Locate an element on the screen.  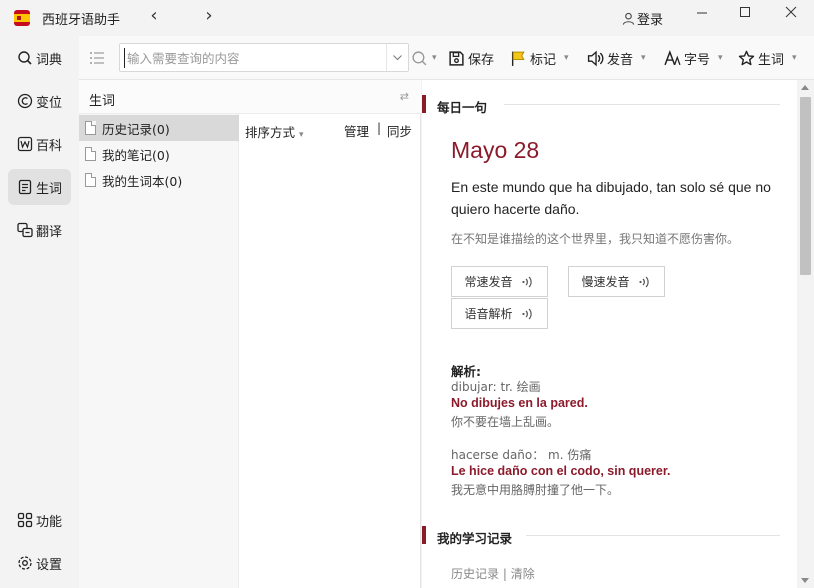
swap-icon: ⇄ is located at coordinates (404, 96).